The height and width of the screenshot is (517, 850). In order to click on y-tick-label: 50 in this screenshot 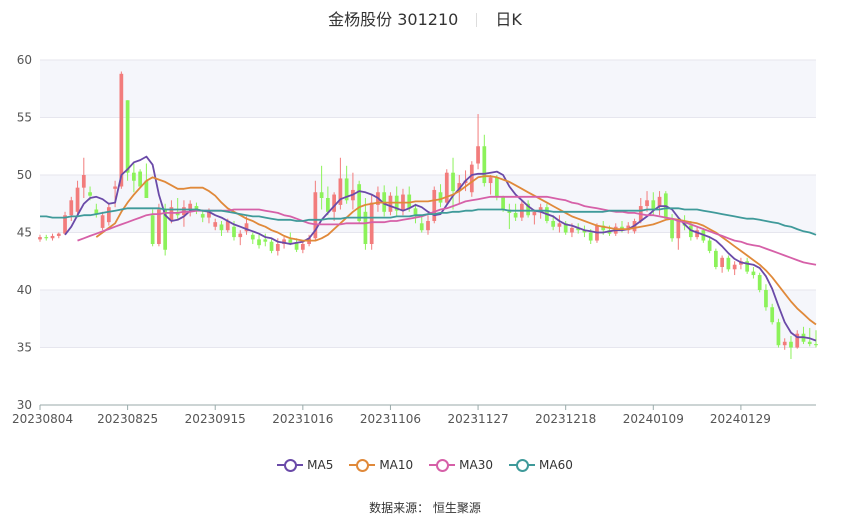, I will do `click(24, 175)`.